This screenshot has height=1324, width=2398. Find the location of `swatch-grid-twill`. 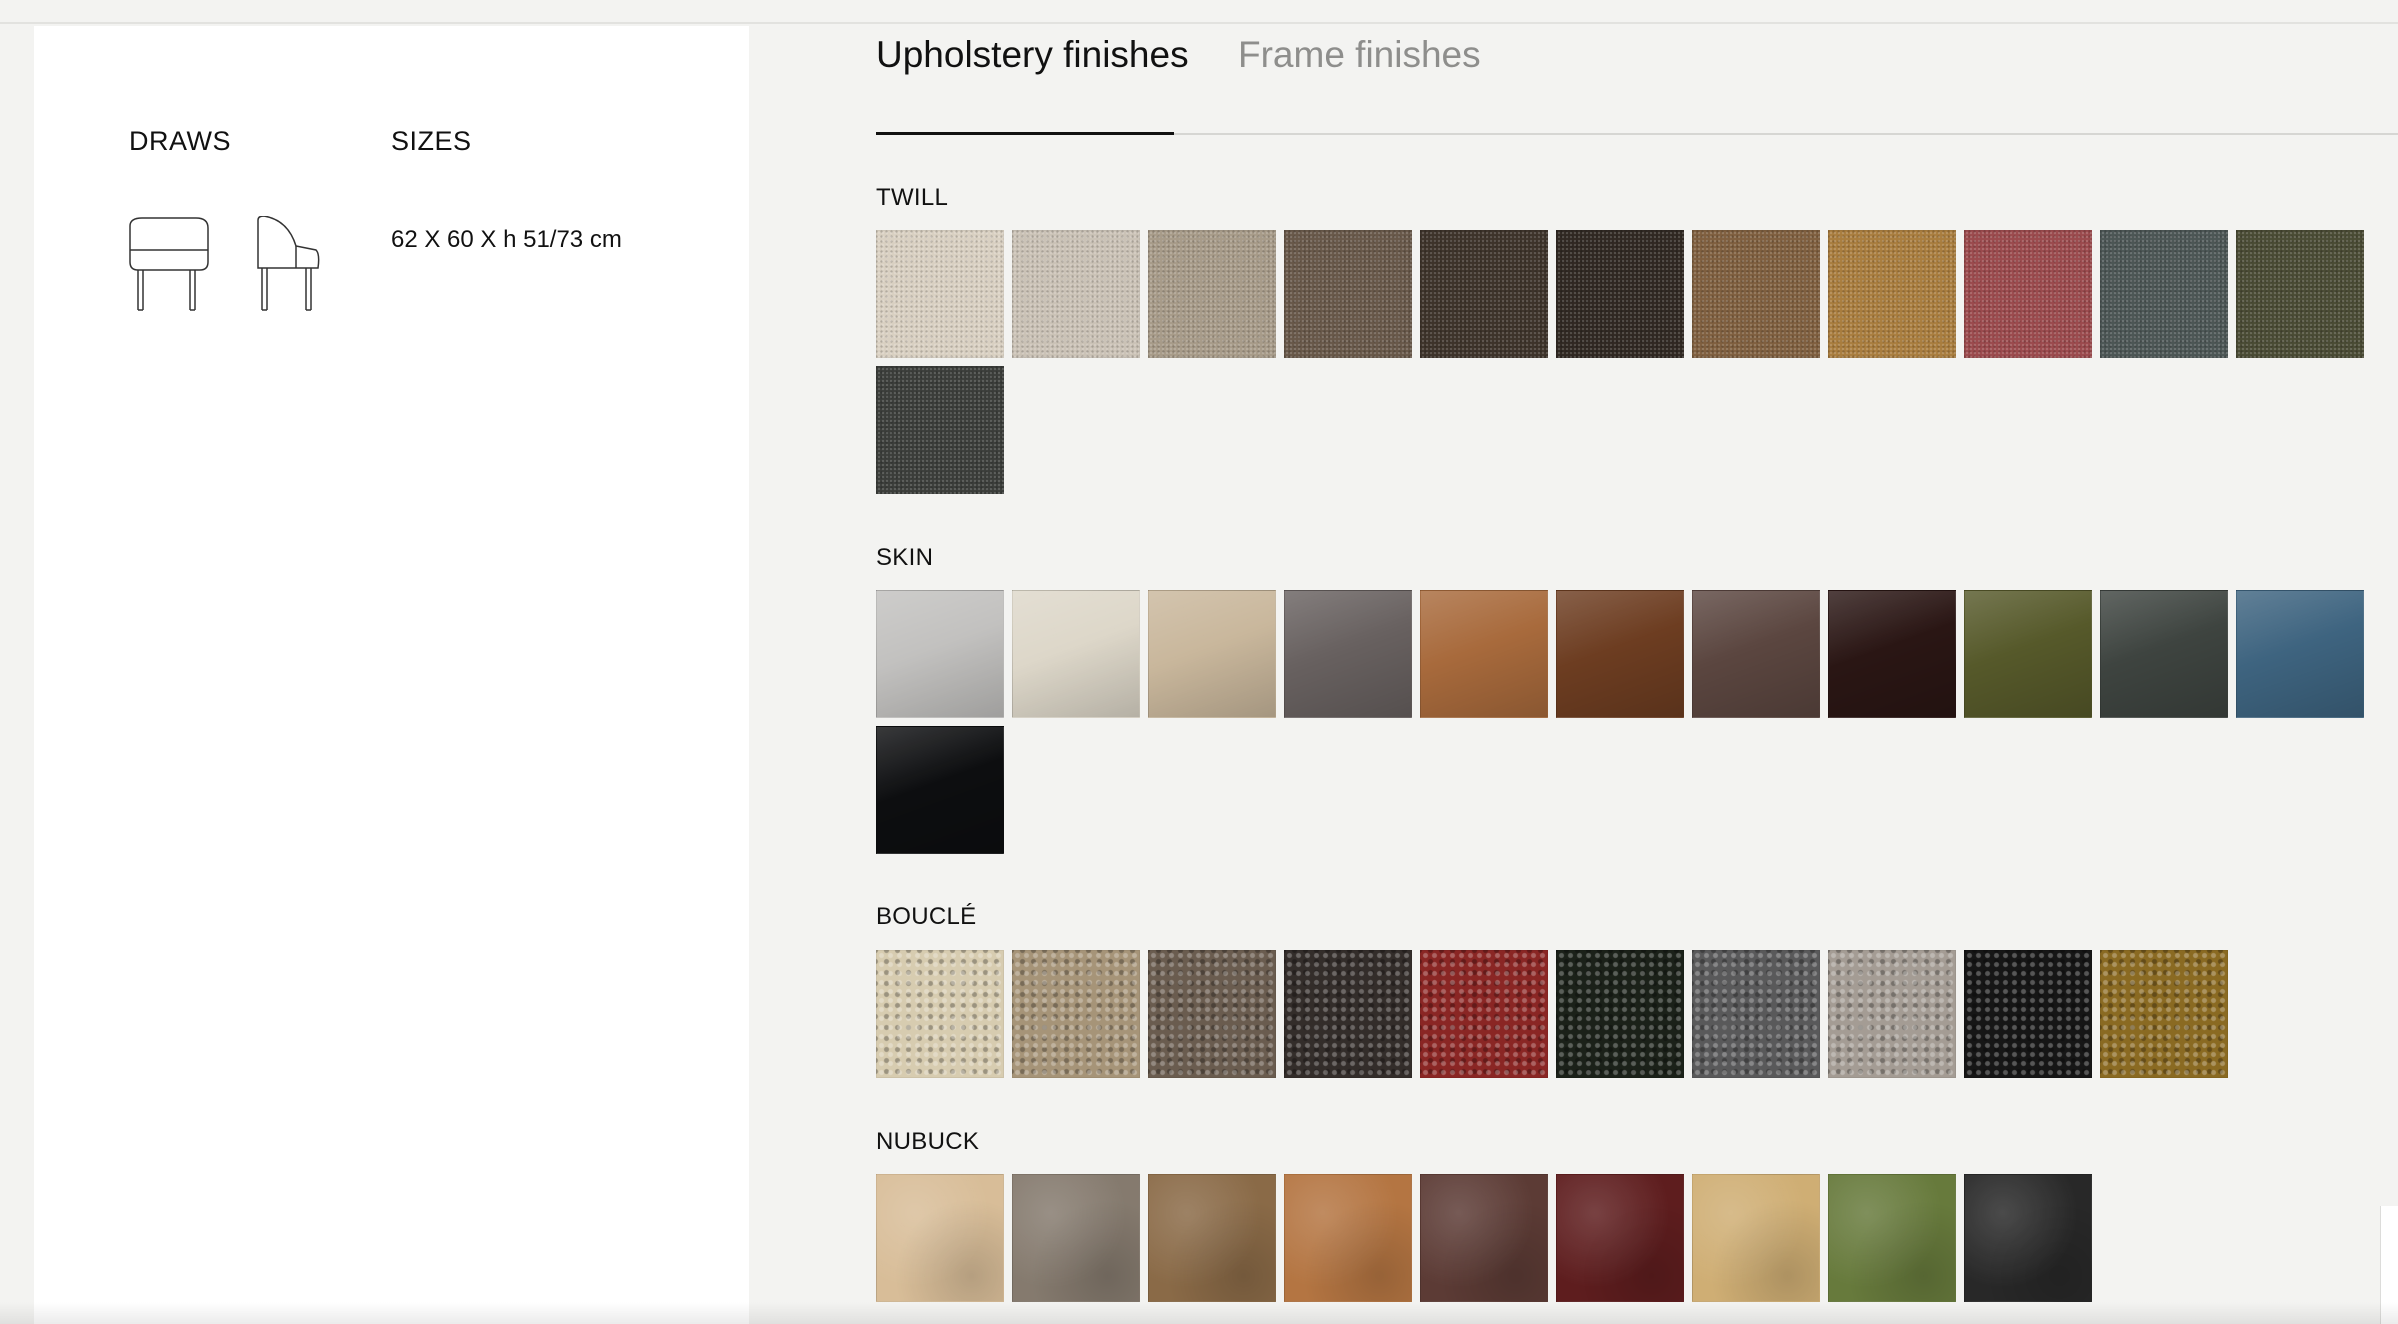

swatch-grid-twill is located at coordinates (1621, 362).